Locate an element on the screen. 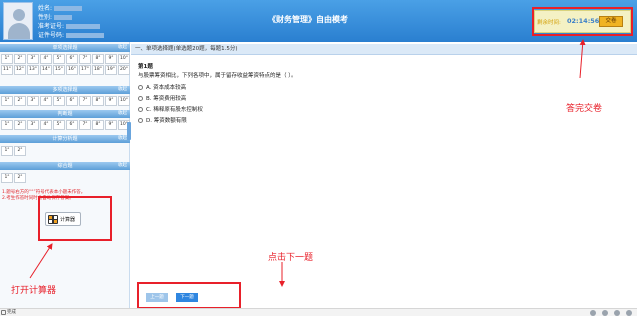  section-title: 多项选择题 is located at coordinates (65, 90).